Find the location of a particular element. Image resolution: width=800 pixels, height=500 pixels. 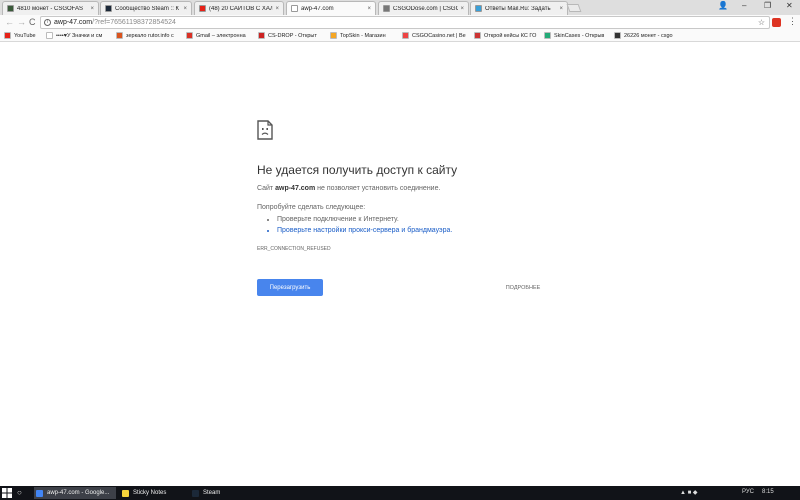

tab: awp-47.com × is located at coordinates (331, 8).